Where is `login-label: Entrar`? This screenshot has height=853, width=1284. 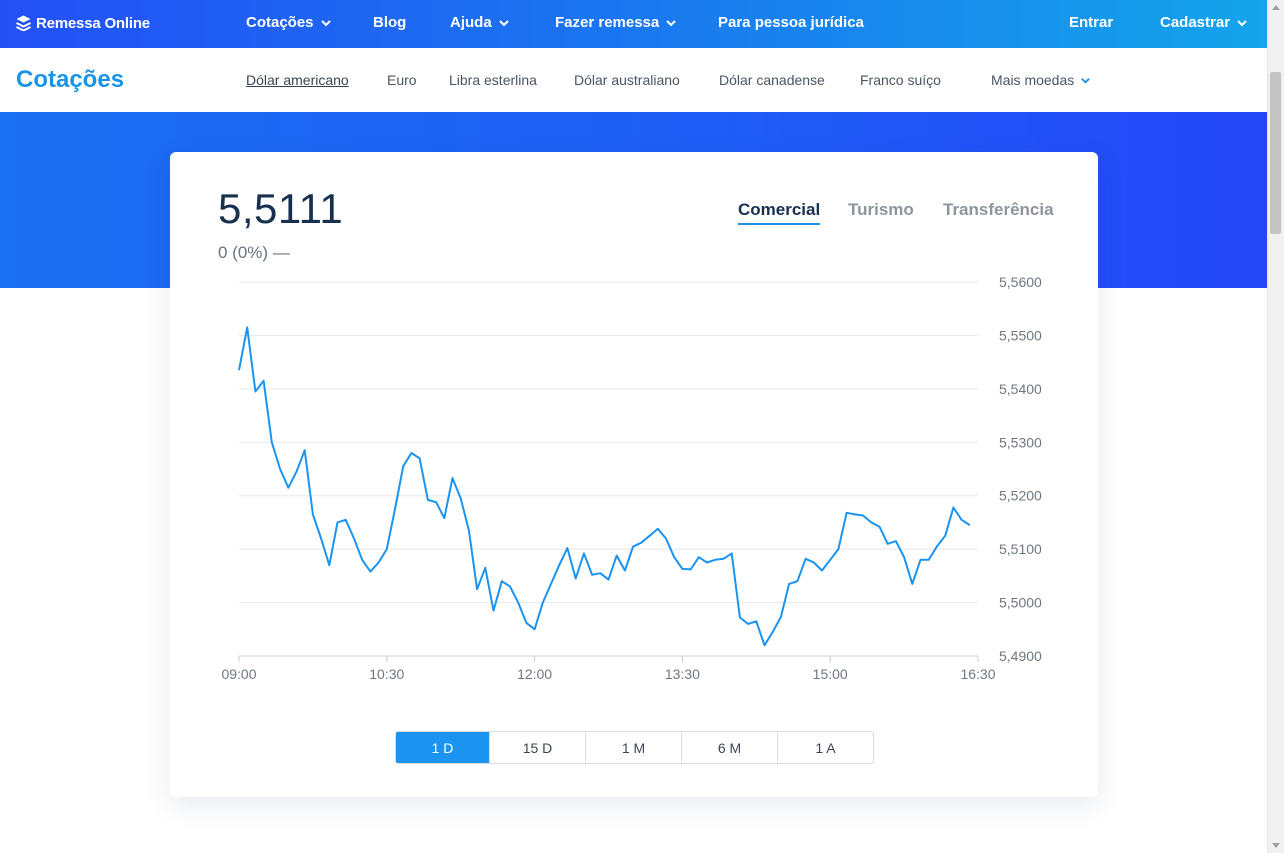 login-label: Entrar is located at coordinates (1091, 22).